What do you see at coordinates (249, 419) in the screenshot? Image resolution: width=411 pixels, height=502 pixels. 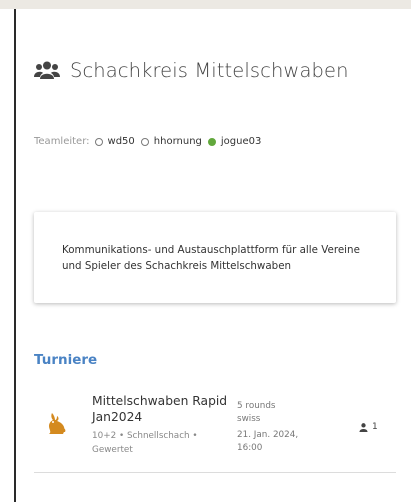 I see `tournament-system: swiss` at bounding box center [249, 419].